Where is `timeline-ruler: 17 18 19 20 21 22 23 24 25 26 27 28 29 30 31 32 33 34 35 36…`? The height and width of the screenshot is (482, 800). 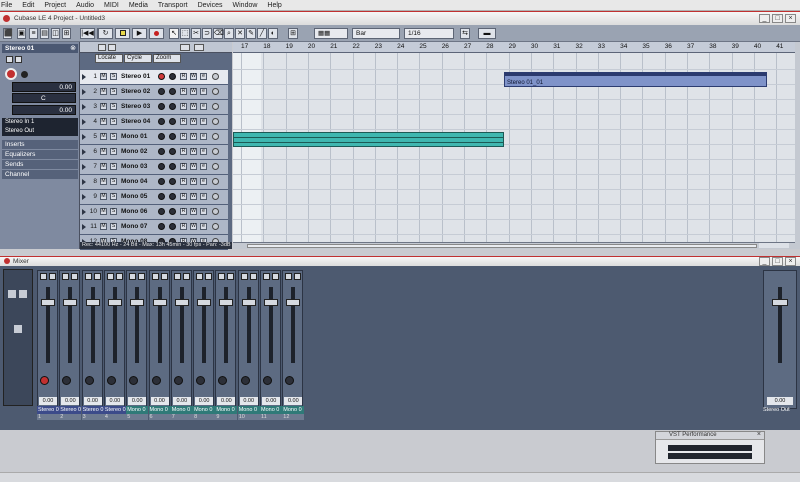 timeline-ruler: 17 18 19 20 21 22 23 24 25 26 27 28 29 30 31 32 33 34 35 36… is located at coordinates (516, 47).